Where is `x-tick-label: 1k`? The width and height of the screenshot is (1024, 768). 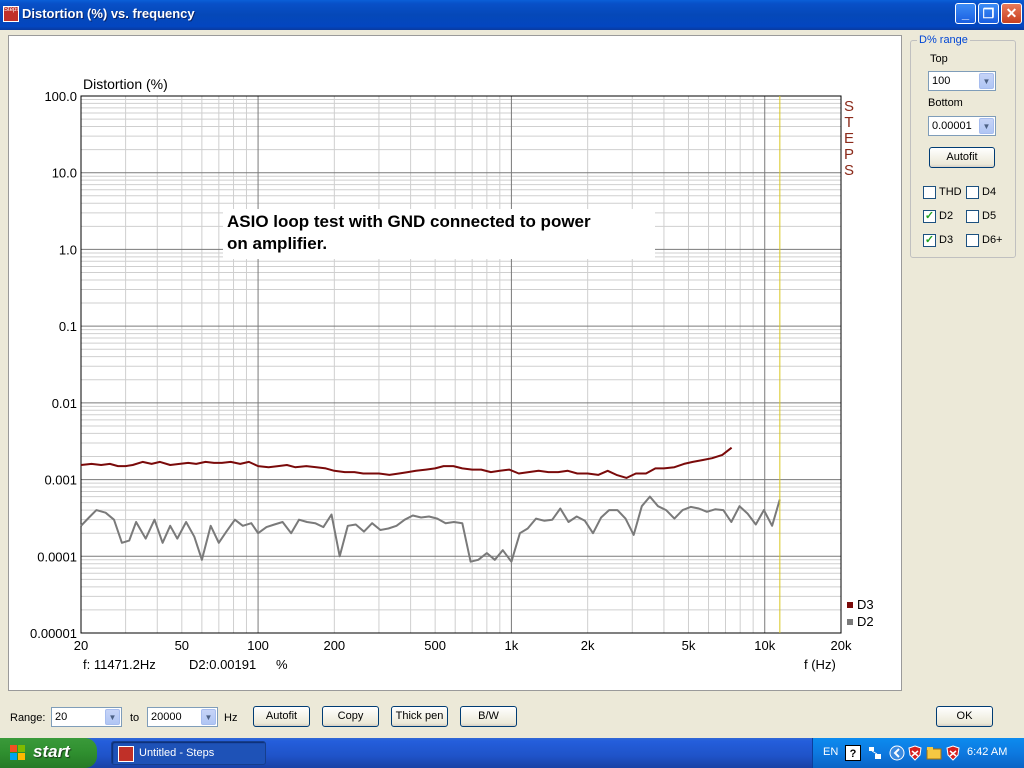 x-tick-label: 1k is located at coordinates (512, 645).